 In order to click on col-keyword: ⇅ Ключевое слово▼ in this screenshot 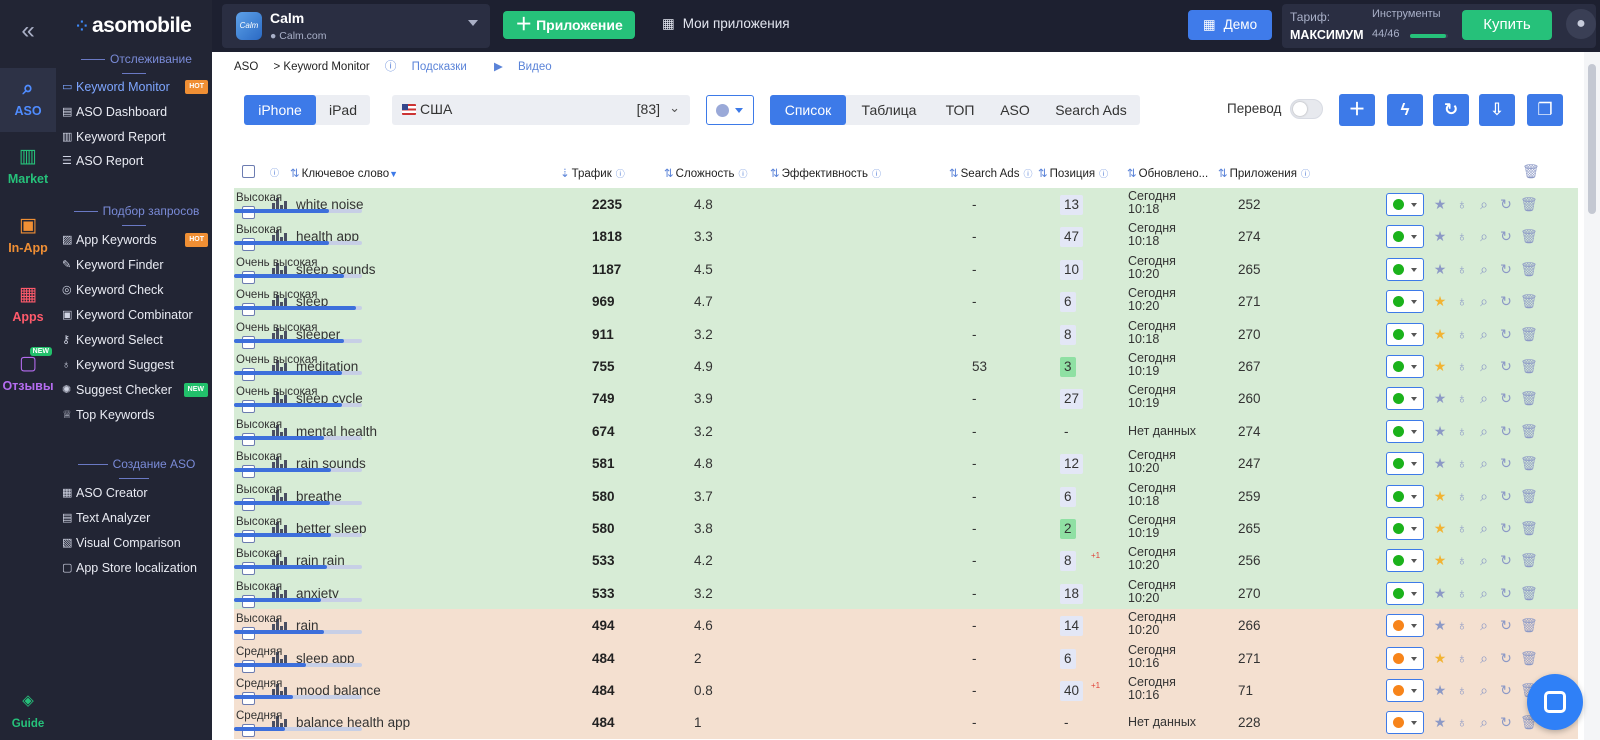, I will do `click(344, 173)`.